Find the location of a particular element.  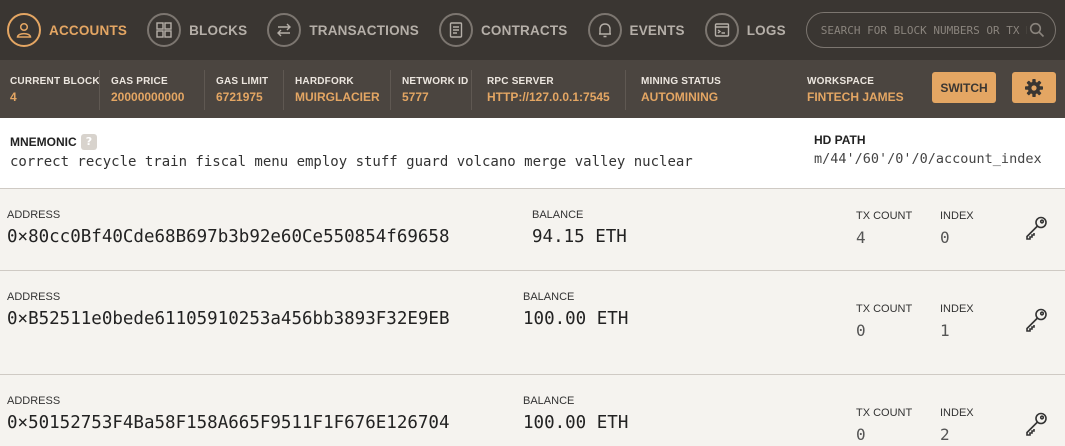

switch-button: SWITCH is located at coordinates (964, 87).